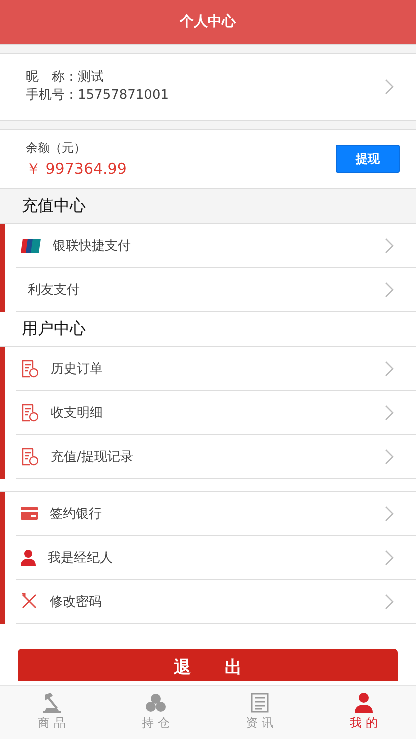  I want to click on menu-label: 银联快捷支付, so click(92, 246).